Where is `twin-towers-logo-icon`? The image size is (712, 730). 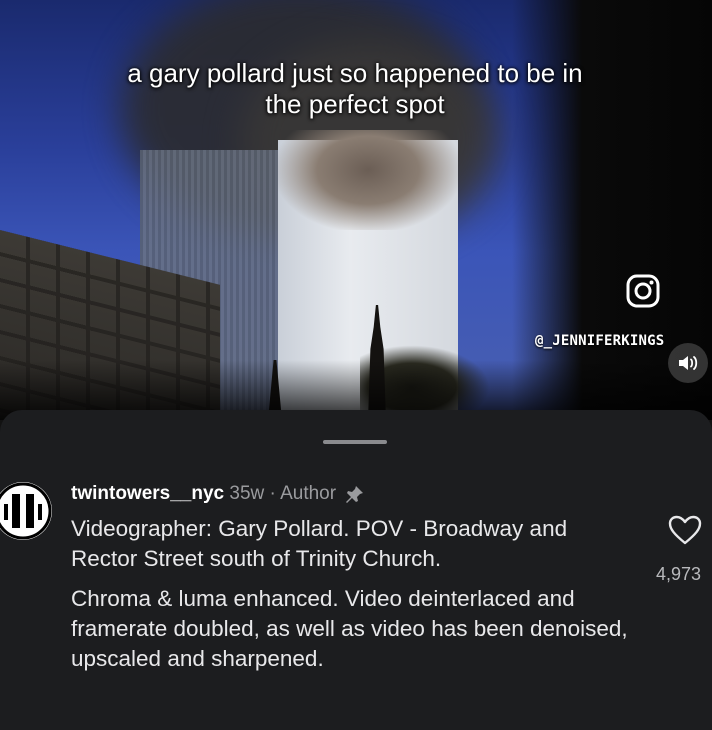 twin-towers-logo-icon is located at coordinates (26, 511).